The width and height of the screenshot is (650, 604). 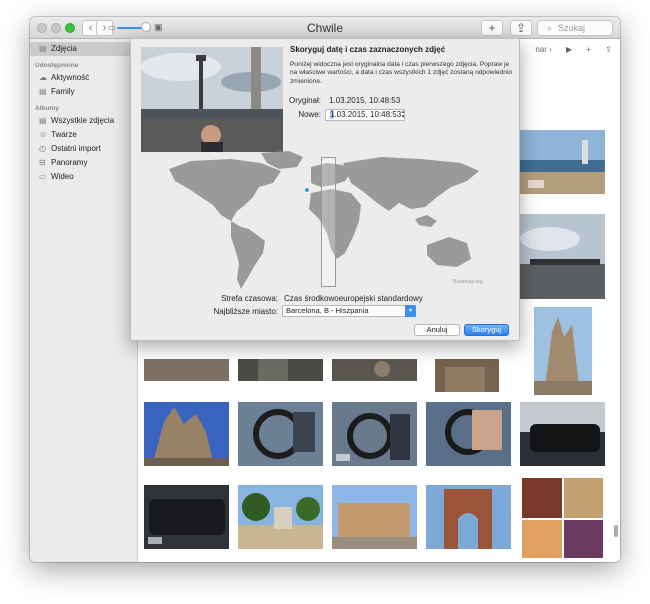 I want to click on preview-photo, so click(x=212, y=99).